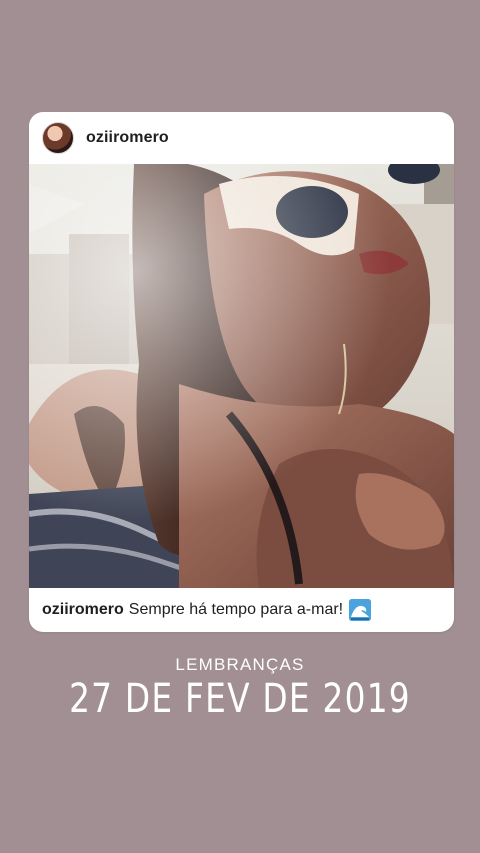  Describe the element at coordinates (240, 699) in the screenshot. I see `memories-date: 27 DE FEV DE 2019` at that location.